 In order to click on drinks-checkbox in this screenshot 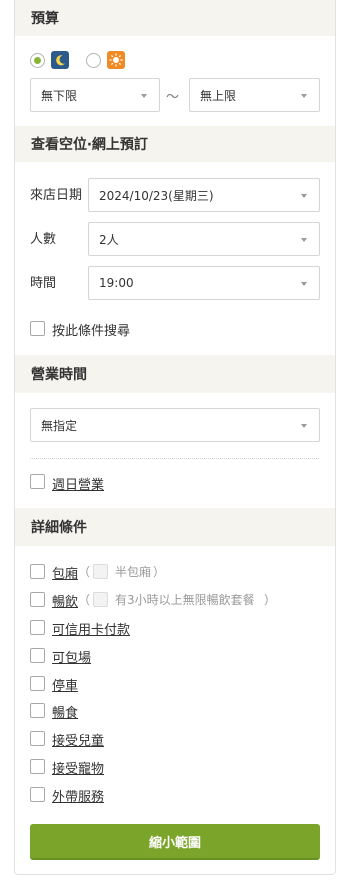, I will do `click(37, 599)`.